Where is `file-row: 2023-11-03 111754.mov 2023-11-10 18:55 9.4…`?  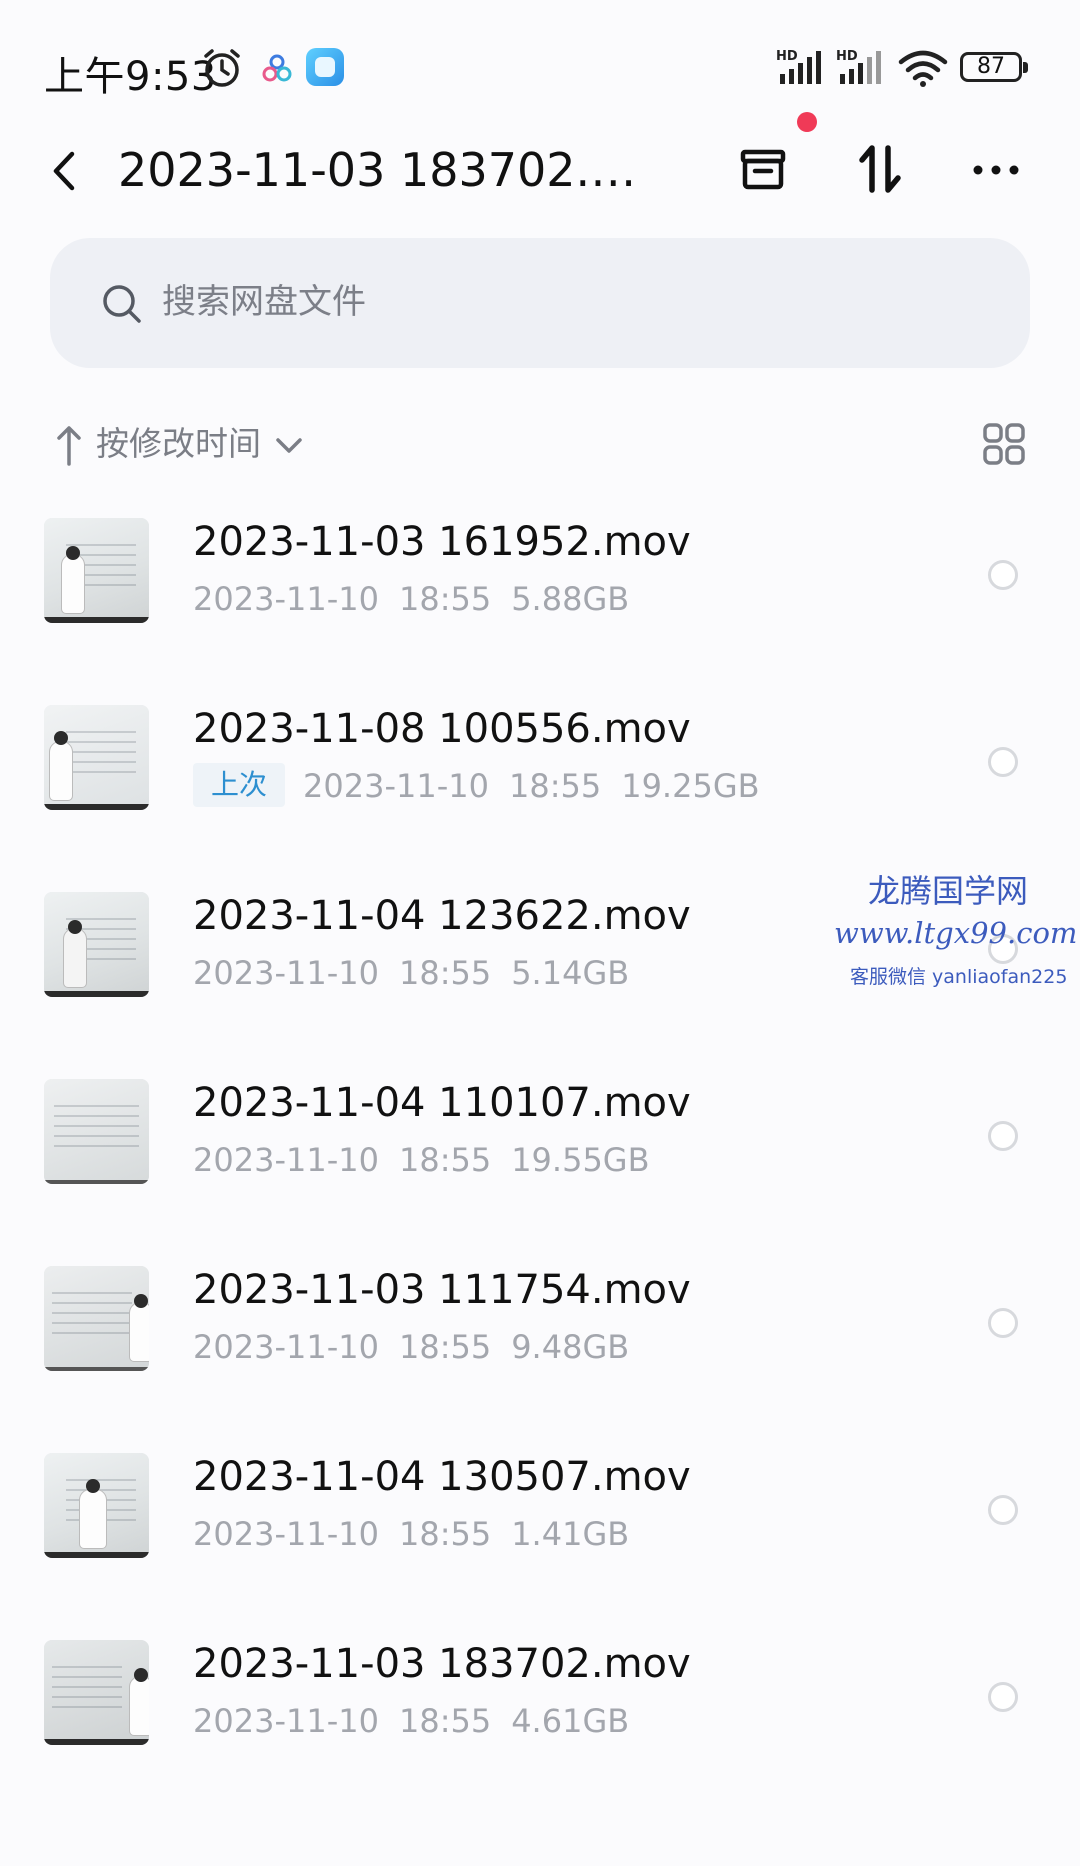
file-row: 2023-11-03 111754.mov 2023-11-10 18:55 9.4… is located at coordinates (540, 1341).